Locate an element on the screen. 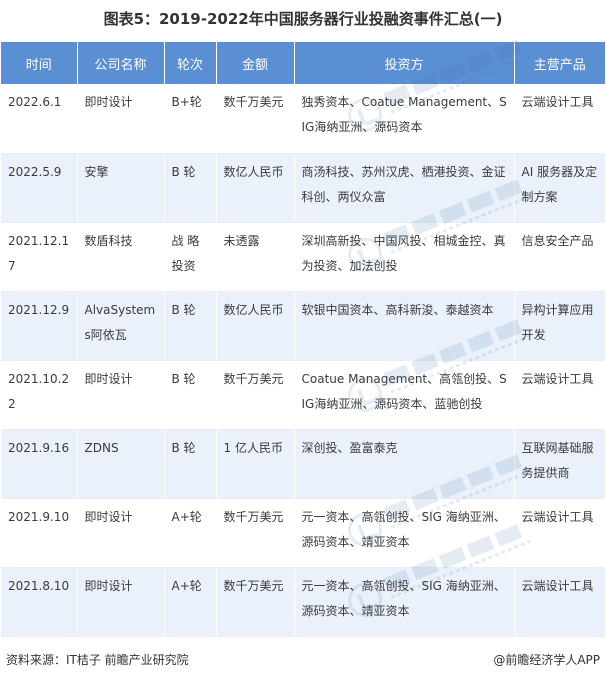 This screenshot has width=606, height=677. cell-investors: 商汤科技、苏州汉虎、栖港投资、金证科创、两仪众富 is located at coordinates (404, 188).